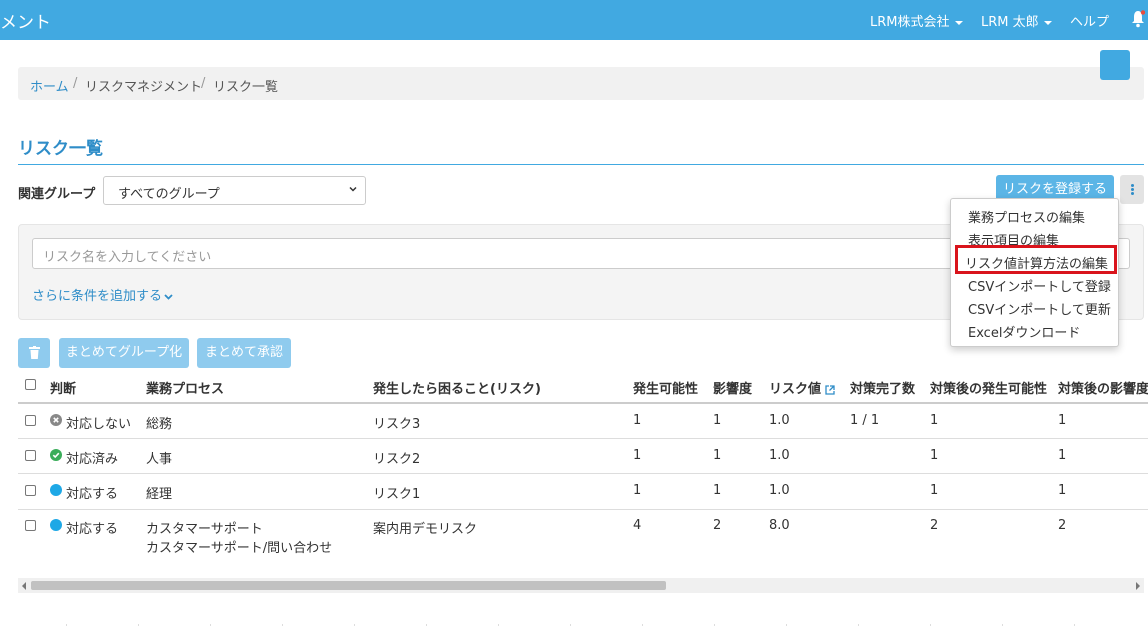 Image resolution: width=1148 pixels, height=626 pixels. I want to click on status-label: 対応済み, so click(92, 459).